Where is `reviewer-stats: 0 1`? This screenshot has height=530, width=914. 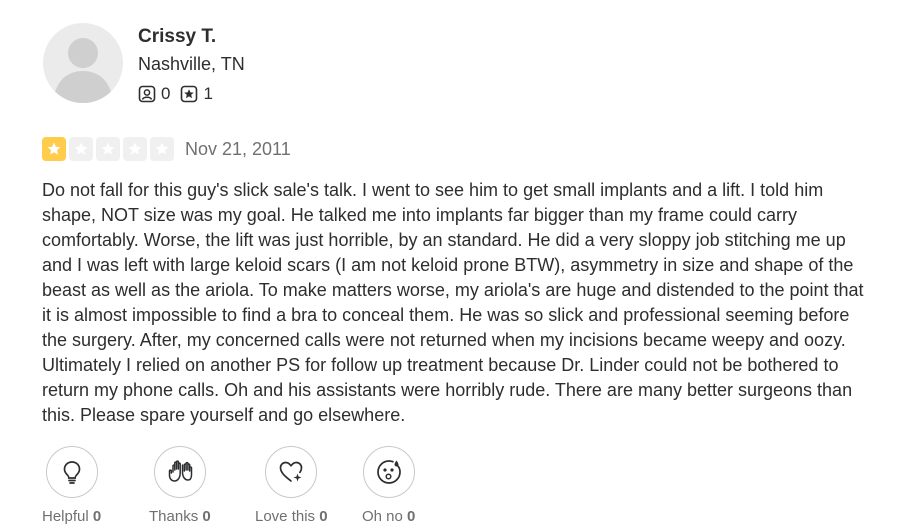
reviewer-stats: 0 1 is located at coordinates (180, 94).